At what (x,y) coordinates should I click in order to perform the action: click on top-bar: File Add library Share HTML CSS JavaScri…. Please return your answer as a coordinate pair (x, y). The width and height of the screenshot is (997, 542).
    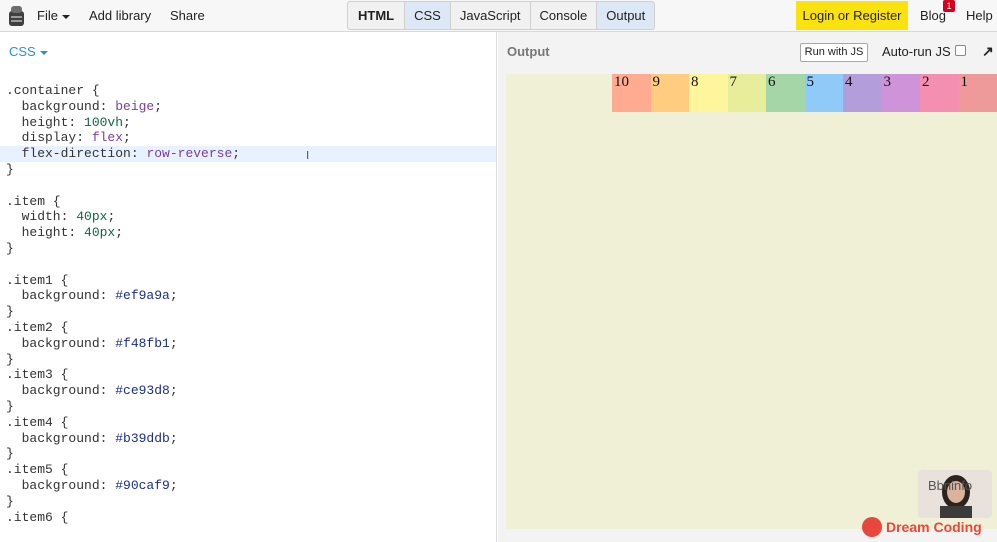
    Looking at the image, I should click on (498, 16).